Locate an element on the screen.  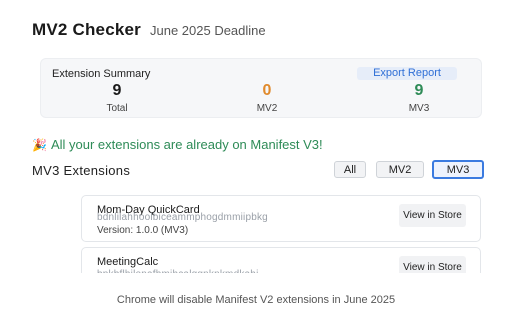
stat-mv3-label: MV3 is located at coordinates (419, 108).